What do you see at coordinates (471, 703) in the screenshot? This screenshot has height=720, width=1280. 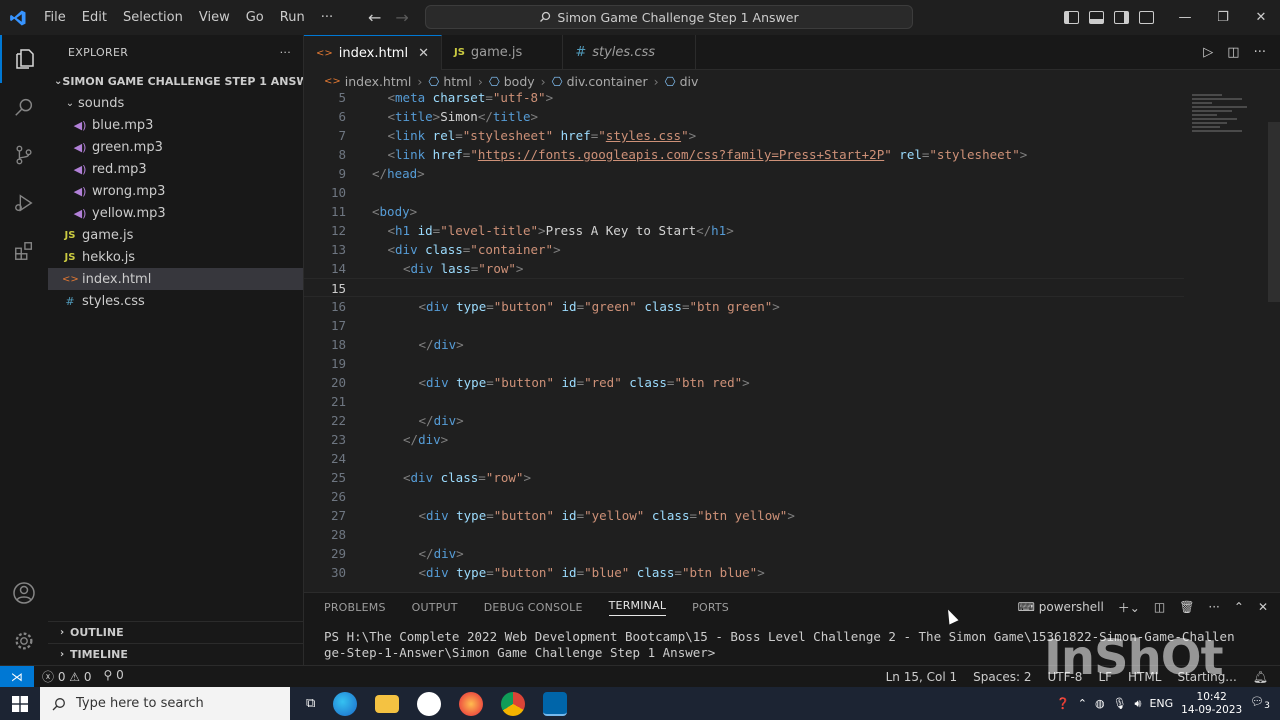 I see `firefox-icon` at bounding box center [471, 703].